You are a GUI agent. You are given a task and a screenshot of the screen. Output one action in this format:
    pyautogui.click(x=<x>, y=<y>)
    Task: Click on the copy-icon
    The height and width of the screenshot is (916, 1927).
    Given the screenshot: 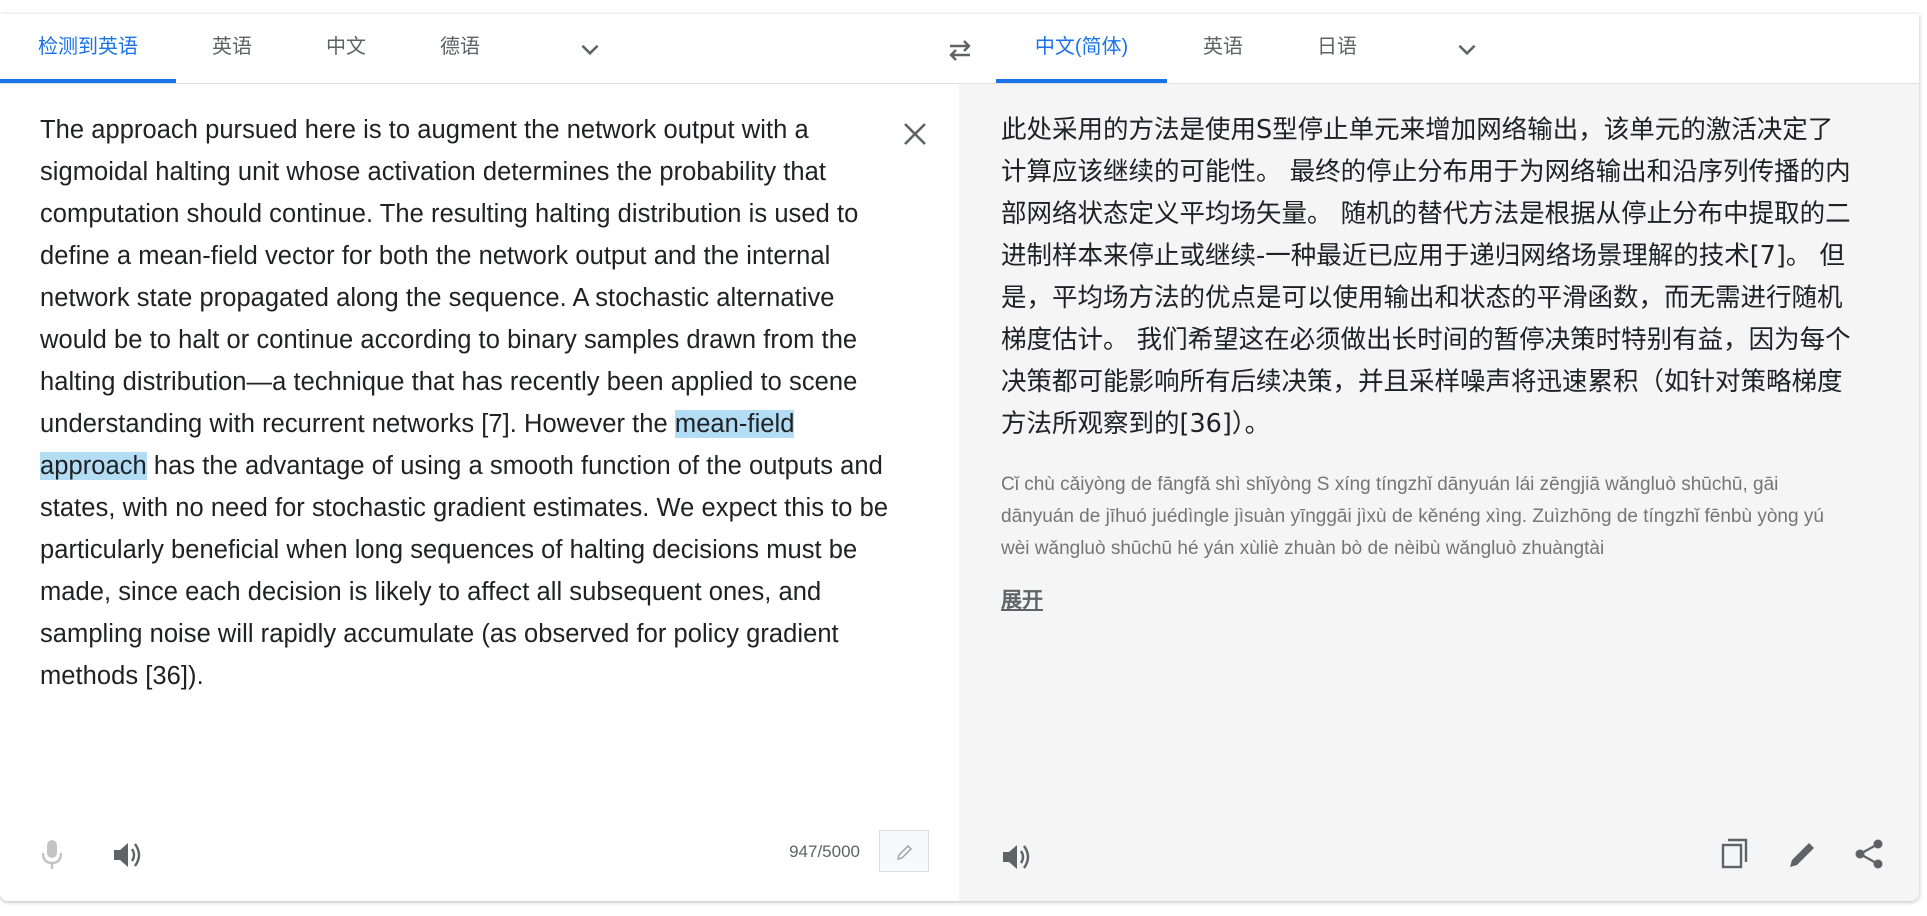 What is the action you would take?
    pyautogui.click(x=1735, y=854)
    